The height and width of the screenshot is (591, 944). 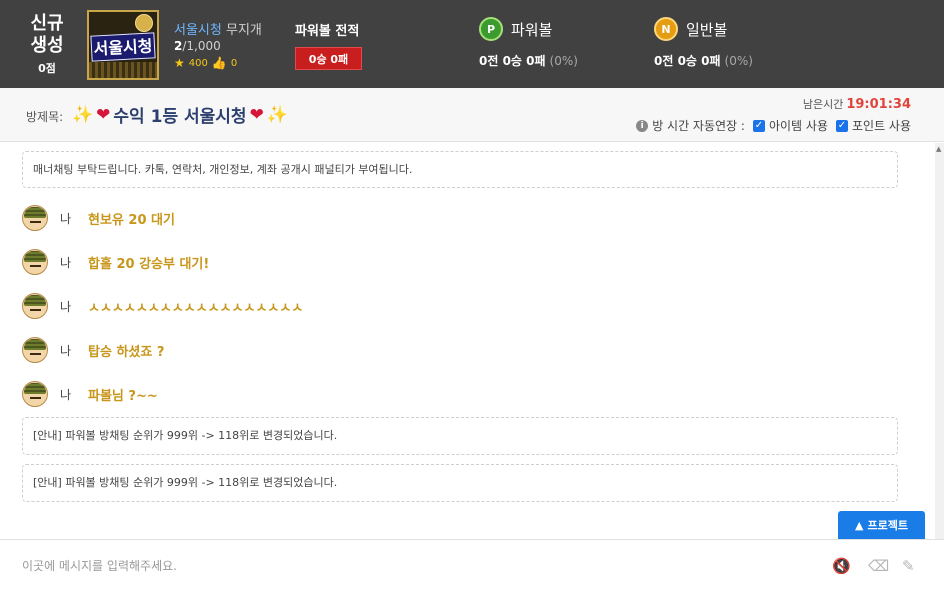 I want to click on chat-message: 나 합홀 20 강승부 대기!, so click(x=115, y=262).